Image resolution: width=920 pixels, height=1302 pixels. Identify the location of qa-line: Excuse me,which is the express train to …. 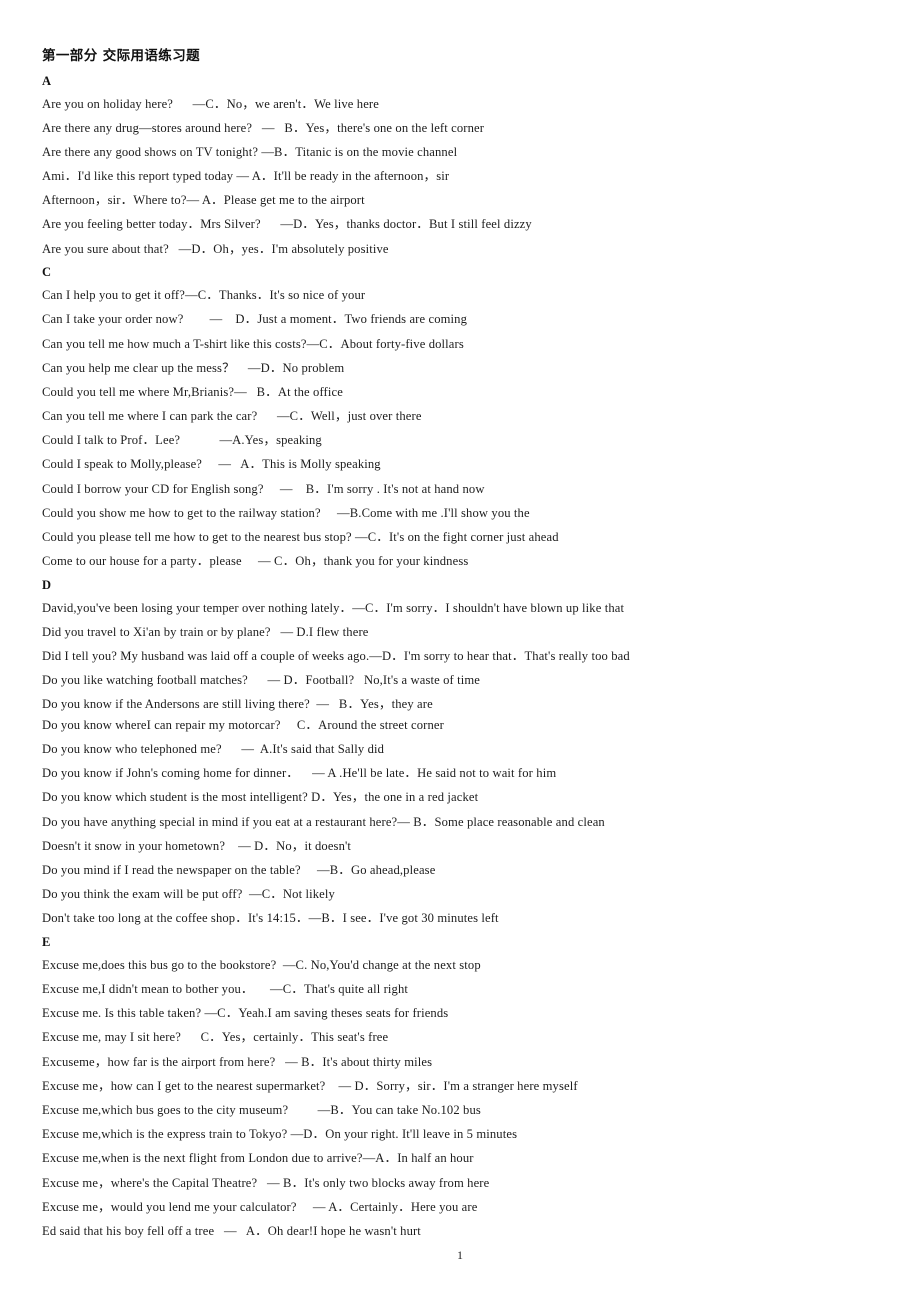
(280, 1134).